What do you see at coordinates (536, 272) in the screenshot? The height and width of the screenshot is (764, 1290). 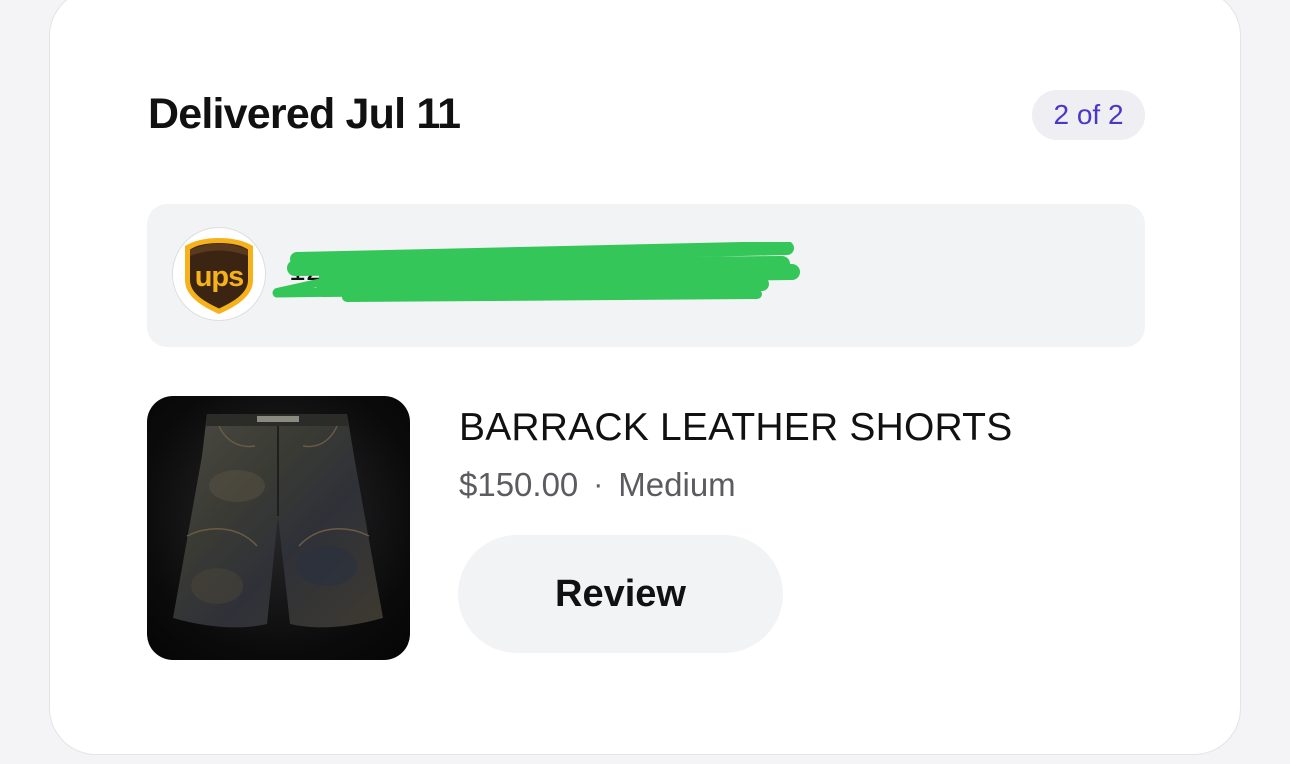 I see `redaction-mark` at bounding box center [536, 272].